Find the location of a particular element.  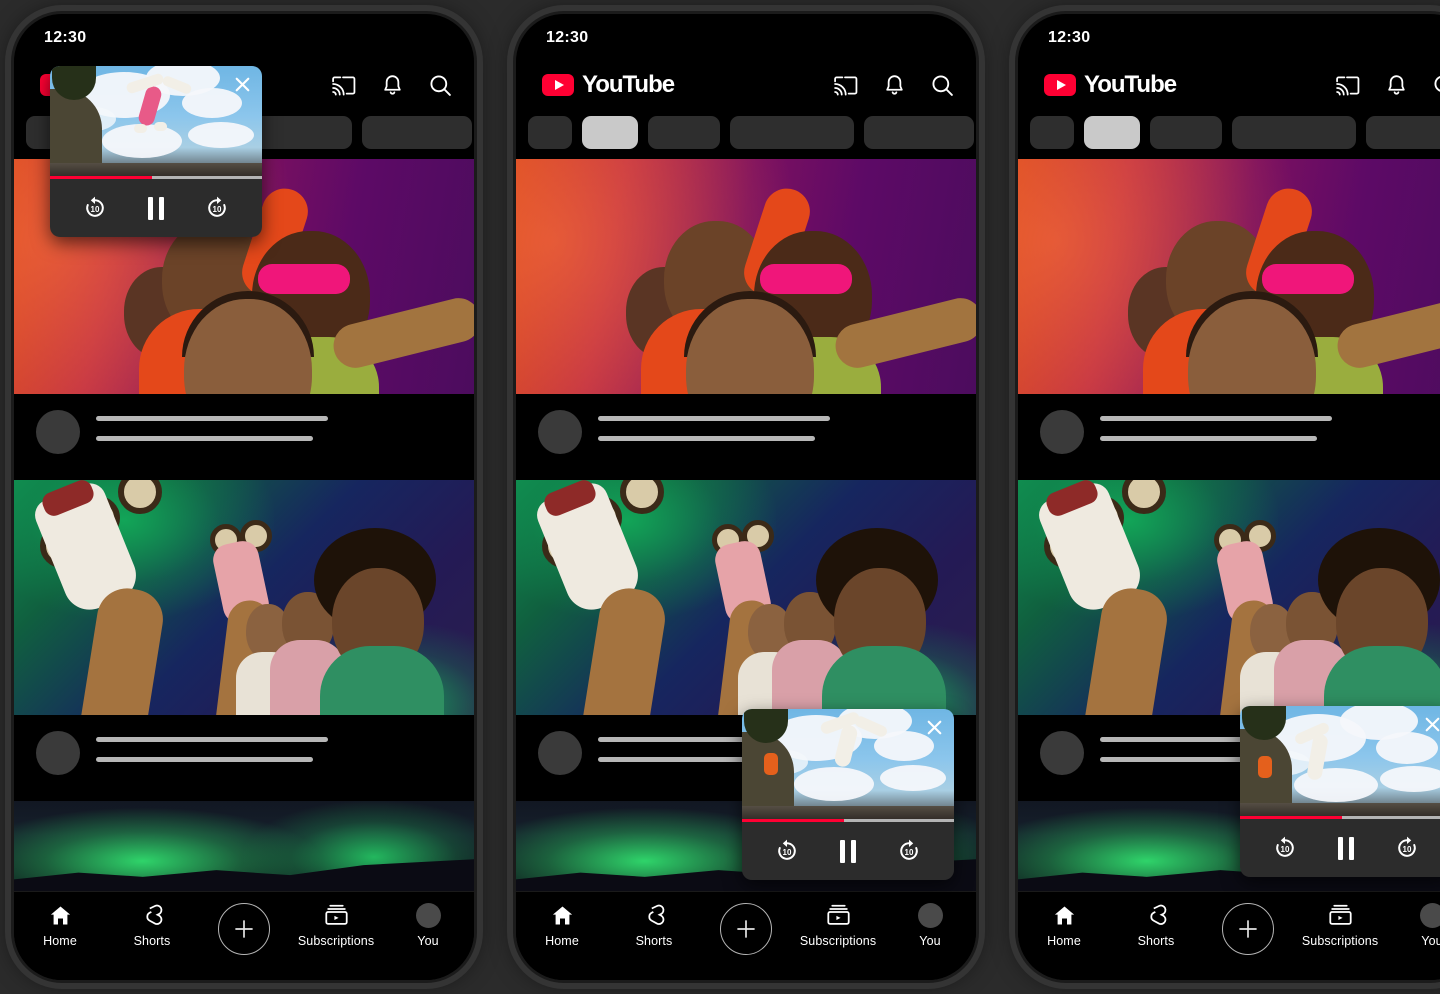

app-bar: YouTube is located at coordinates (746, 85).